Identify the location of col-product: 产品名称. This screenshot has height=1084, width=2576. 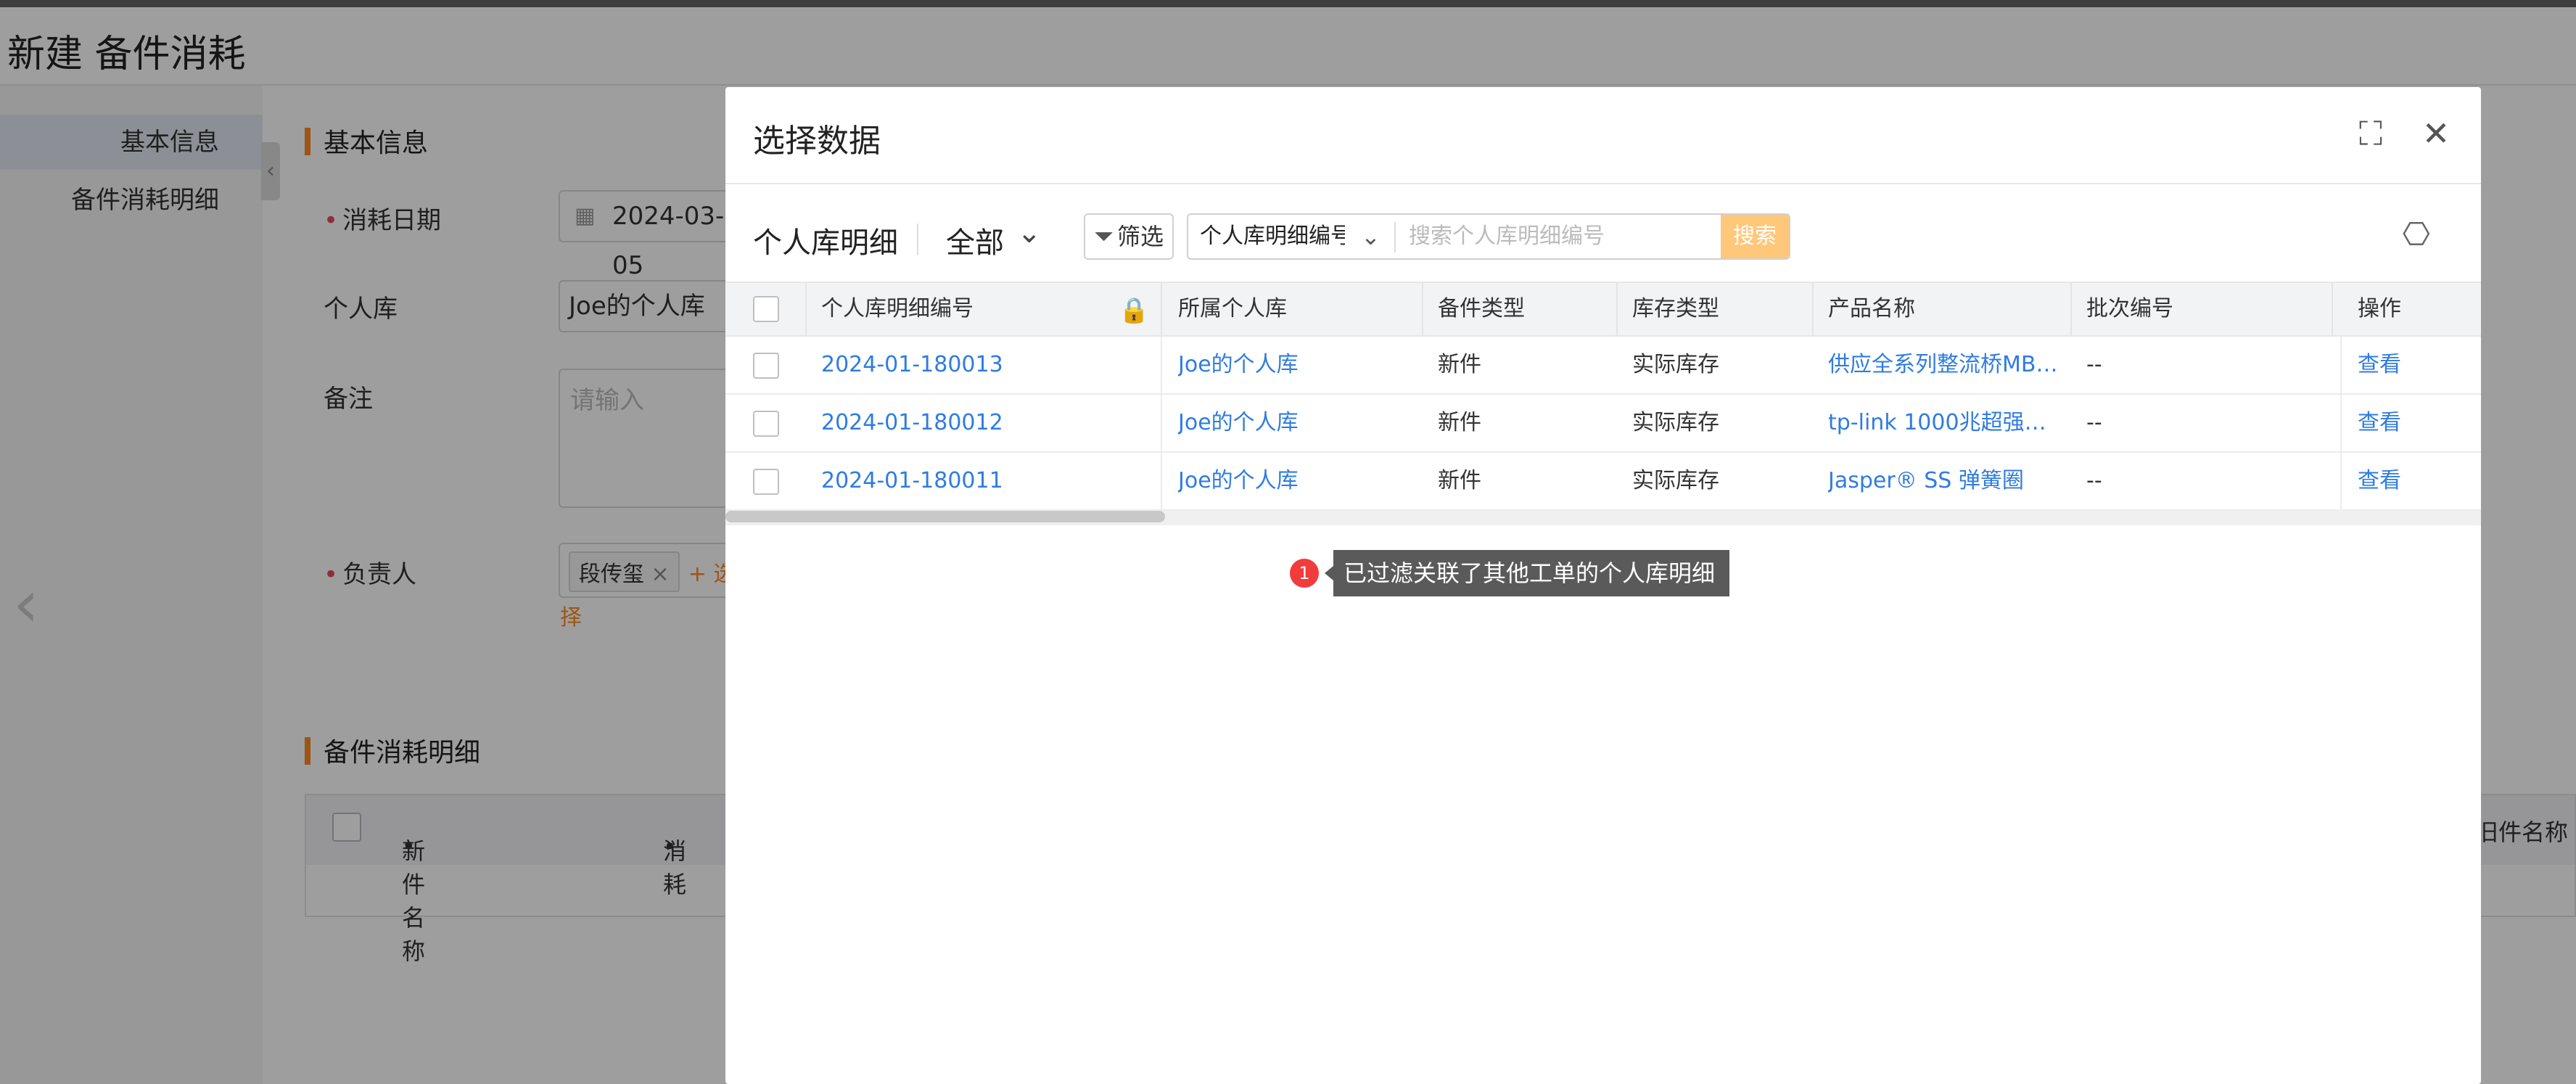
(1871, 310).